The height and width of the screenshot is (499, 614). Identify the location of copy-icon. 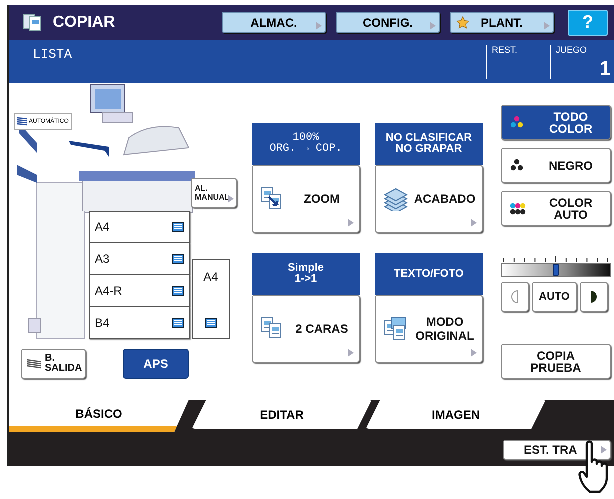
(33, 23).